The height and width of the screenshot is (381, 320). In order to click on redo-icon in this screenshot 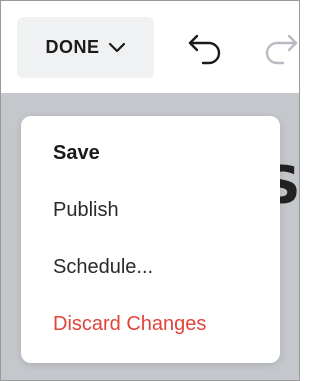, I will do `click(281, 49)`.